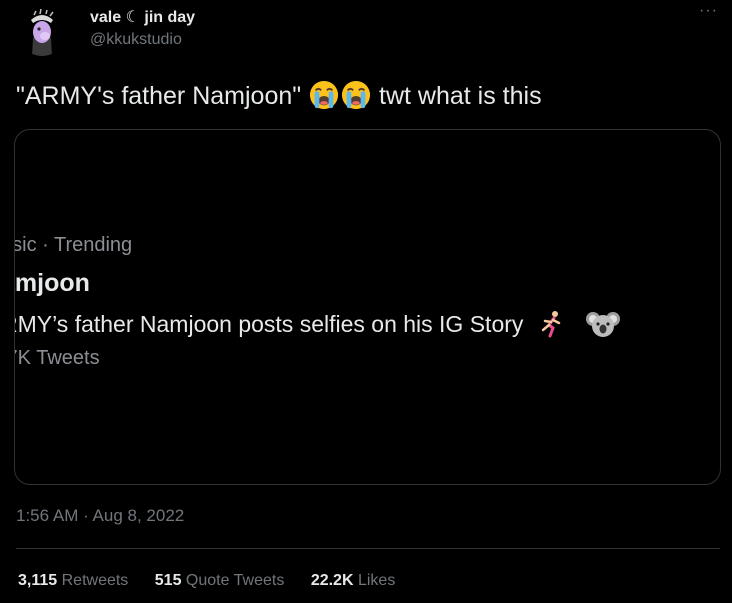 This screenshot has width=732, height=603. Describe the element at coordinates (38, 580) in the screenshot. I see `retweets-count: 3,115` at that location.